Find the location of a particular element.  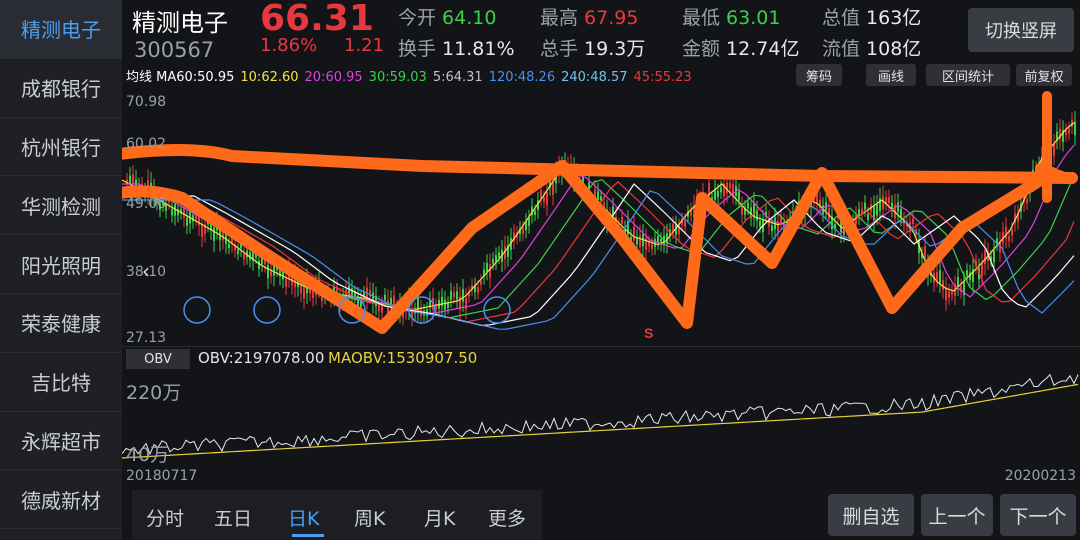

ma-legend-item: 240:48.57 is located at coordinates (594, 77).